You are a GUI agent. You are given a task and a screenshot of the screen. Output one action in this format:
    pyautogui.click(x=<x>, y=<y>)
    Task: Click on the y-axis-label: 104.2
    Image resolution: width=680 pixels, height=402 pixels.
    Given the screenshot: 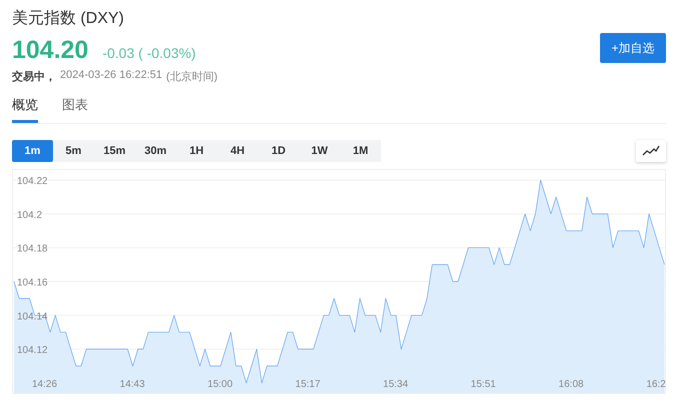 What is the action you would take?
    pyautogui.click(x=29, y=215)
    